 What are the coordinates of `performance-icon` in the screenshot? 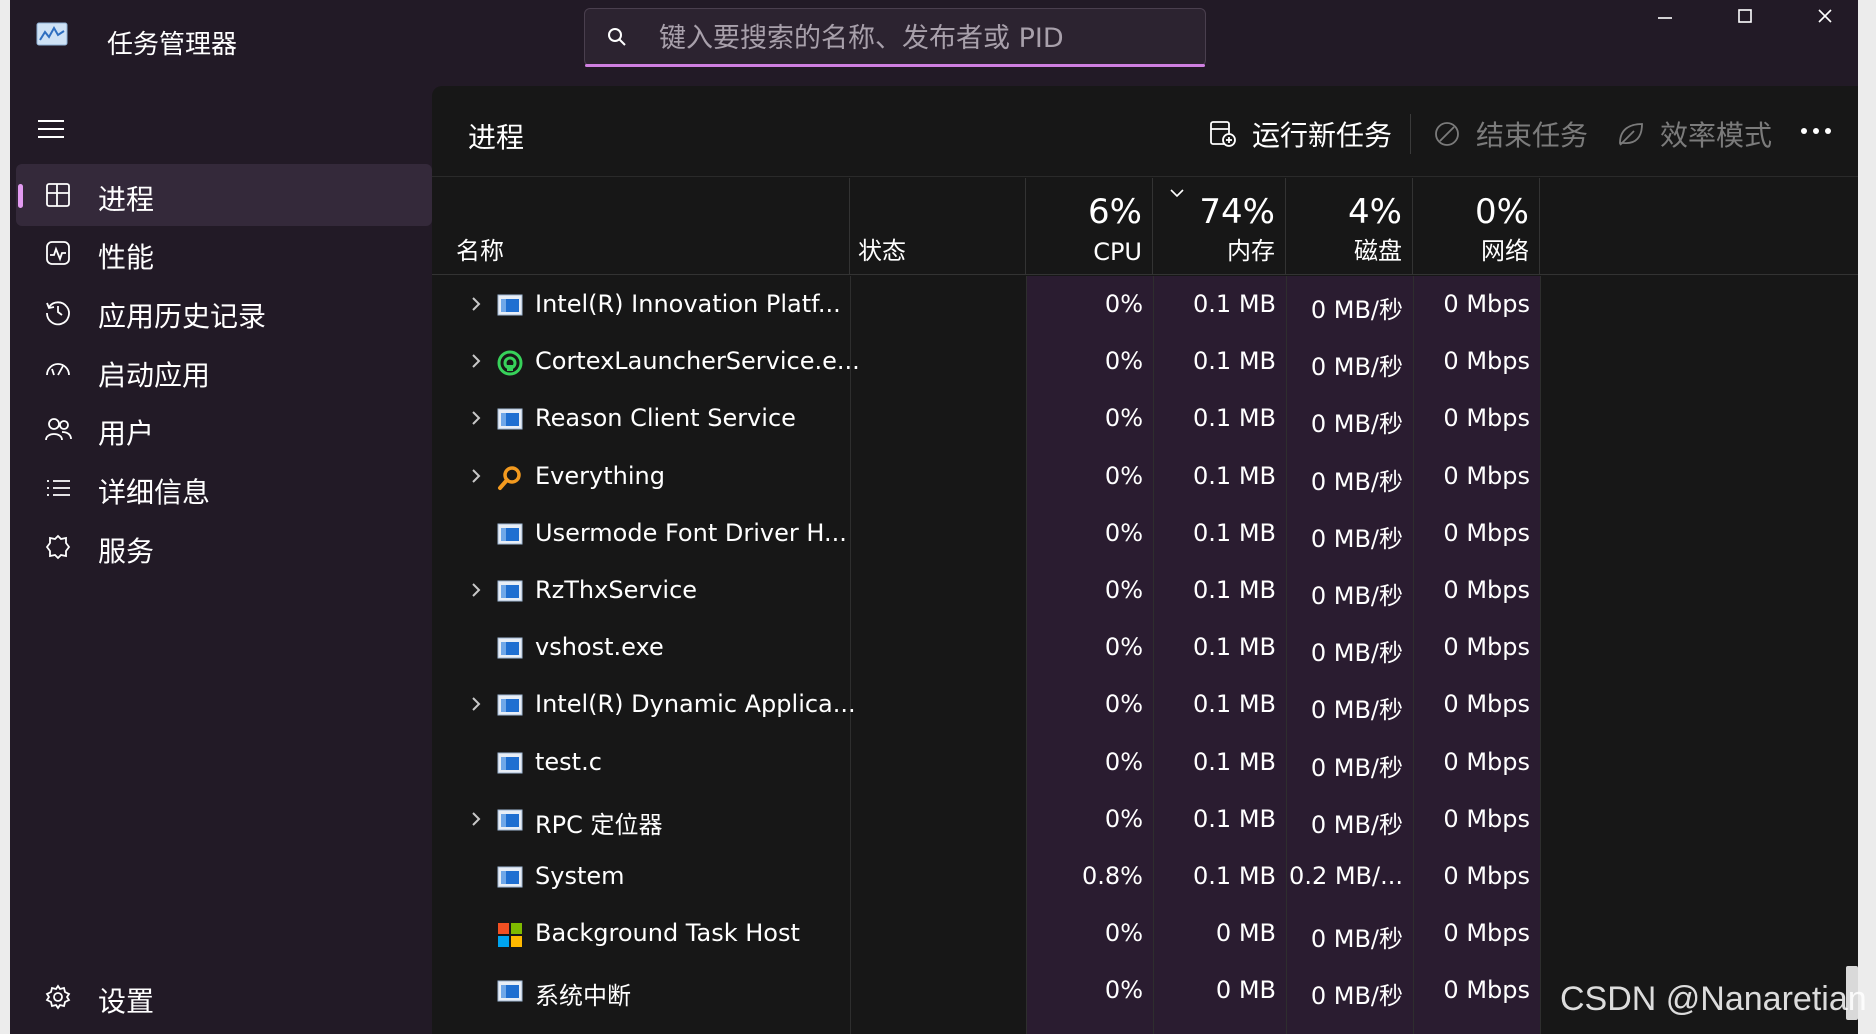 It's located at (58, 253).